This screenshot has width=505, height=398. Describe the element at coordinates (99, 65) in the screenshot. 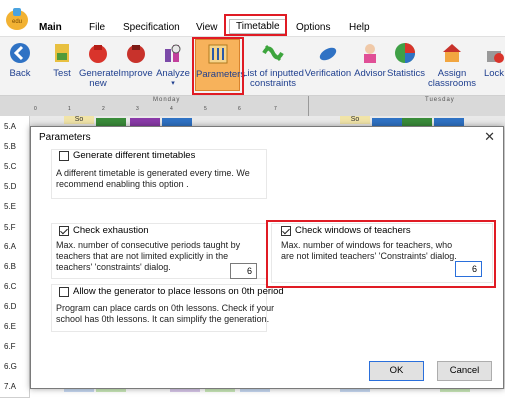

I see `generate-new-button: Generate new` at that location.